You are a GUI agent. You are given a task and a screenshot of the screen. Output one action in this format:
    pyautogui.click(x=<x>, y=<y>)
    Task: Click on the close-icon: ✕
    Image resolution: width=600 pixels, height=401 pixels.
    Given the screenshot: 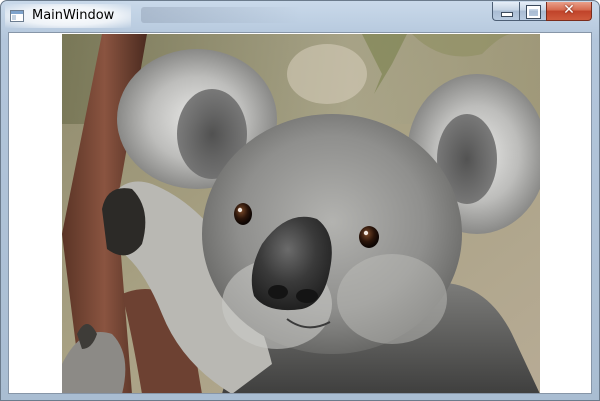 What is the action you would take?
    pyautogui.click(x=569, y=10)
    